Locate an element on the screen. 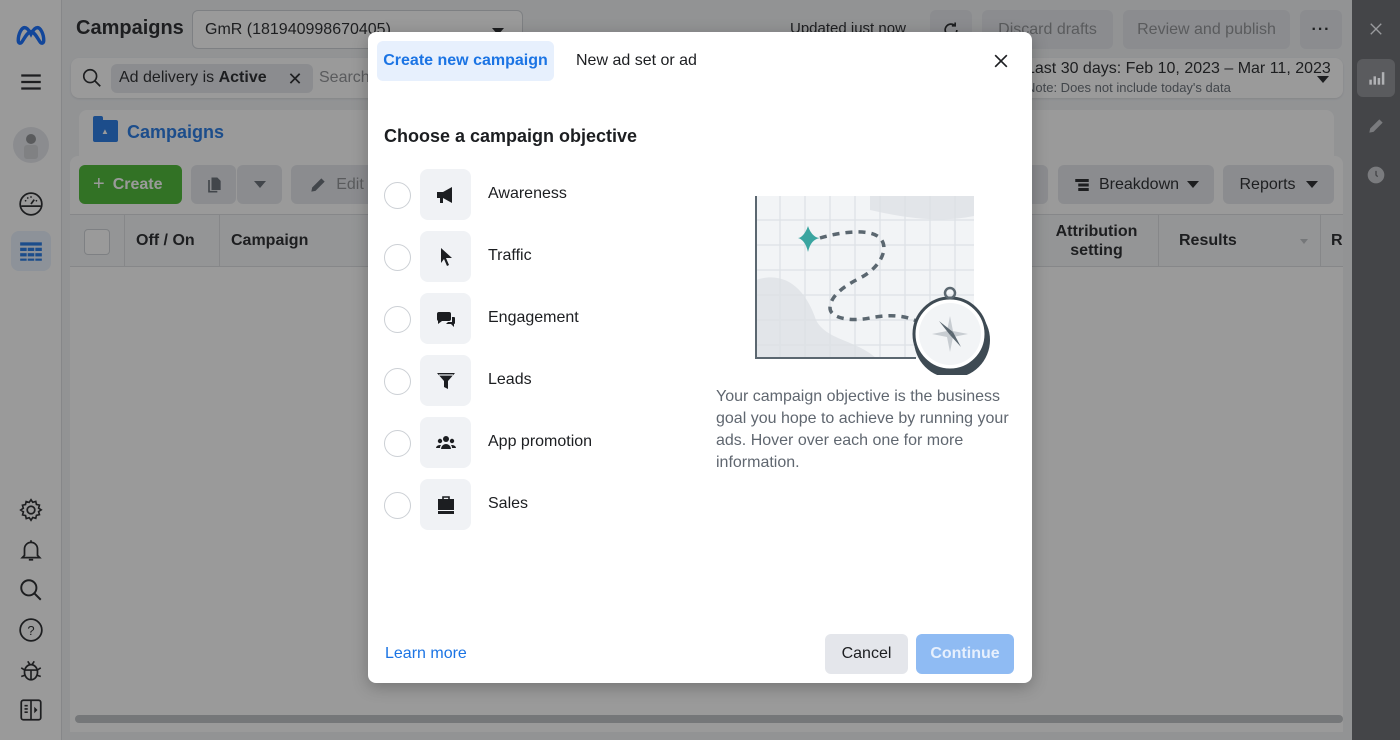 This screenshot has height=740, width=1400. objective-option-app-promotion: App promotion is located at coordinates (534, 443).